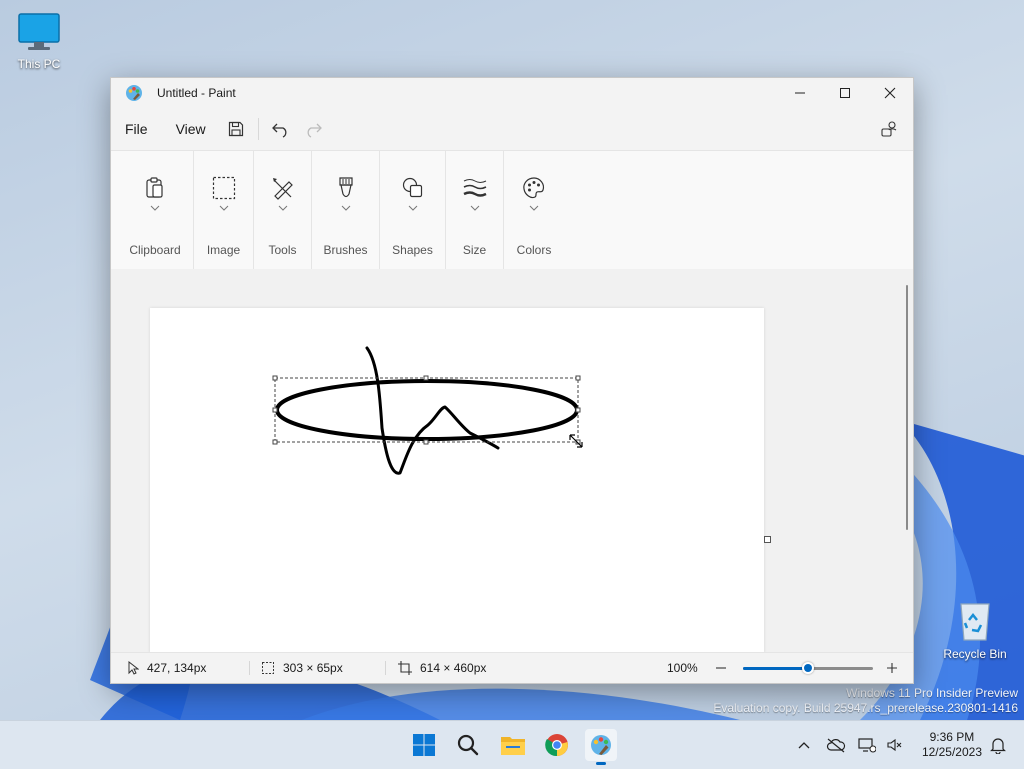  I want to click on network-disconnected-icon, so click(867, 745).